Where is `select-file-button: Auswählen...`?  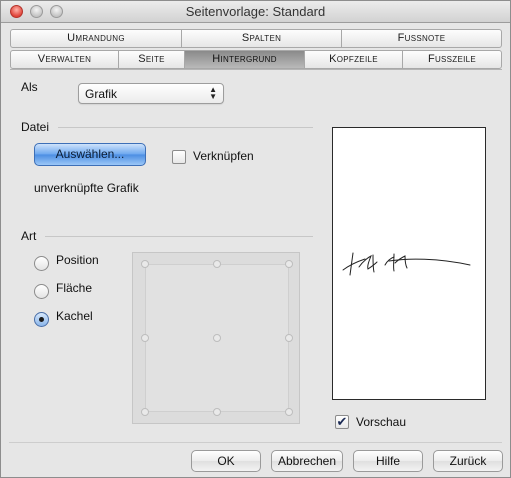 select-file-button: Auswählen... is located at coordinates (90, 154).